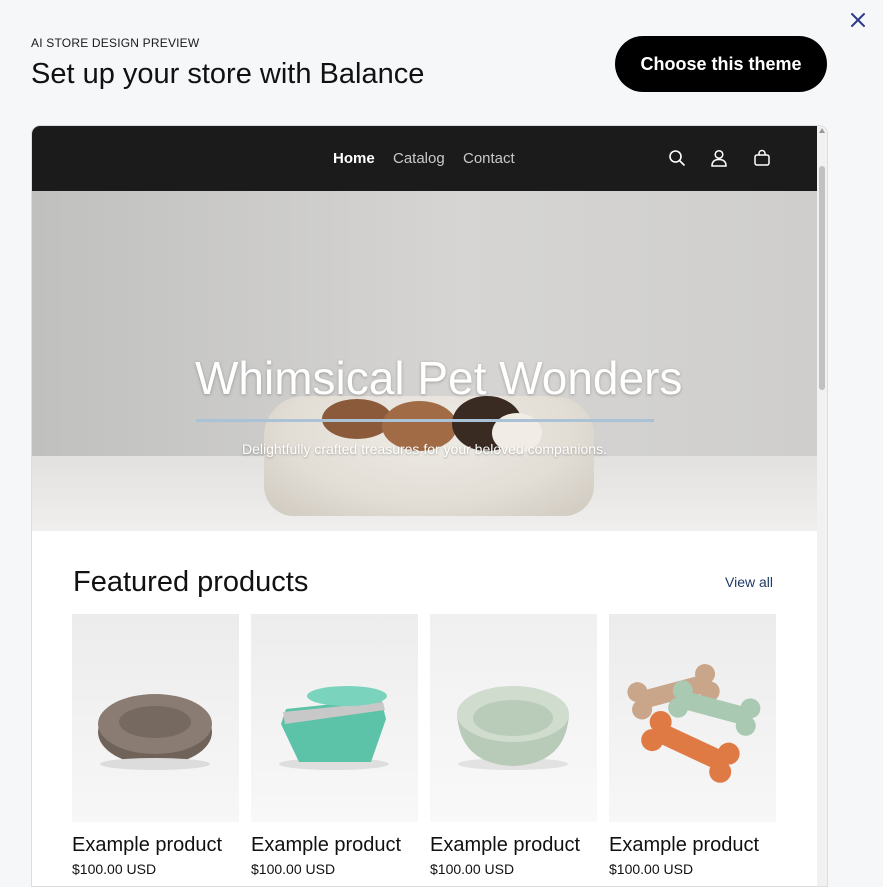 Image resolution: width=883 pixels, height=887 pixels. Describe the element at coordinates (677, 158) in the screenshot. I see `search-icon` at that location.